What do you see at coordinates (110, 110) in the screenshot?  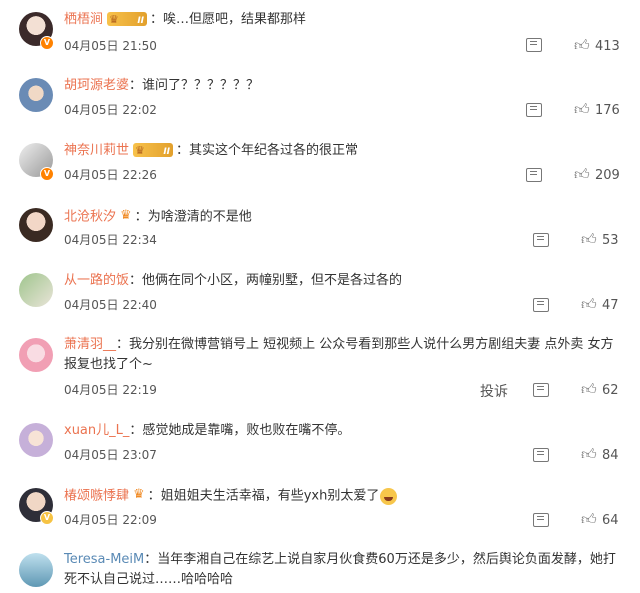 I see `comment-time: 04月05日 22:02` at bounding box center [110, 110].